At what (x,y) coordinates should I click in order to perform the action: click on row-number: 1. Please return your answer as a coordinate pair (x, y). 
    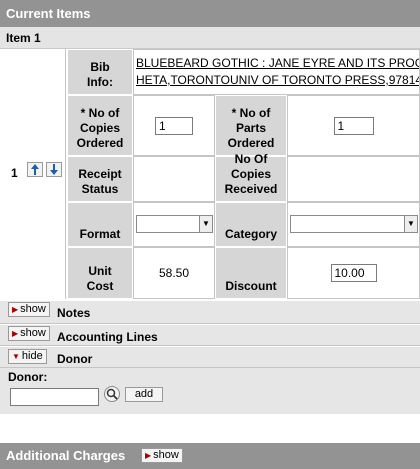
    Looking at the image, I should click on (14, 173).